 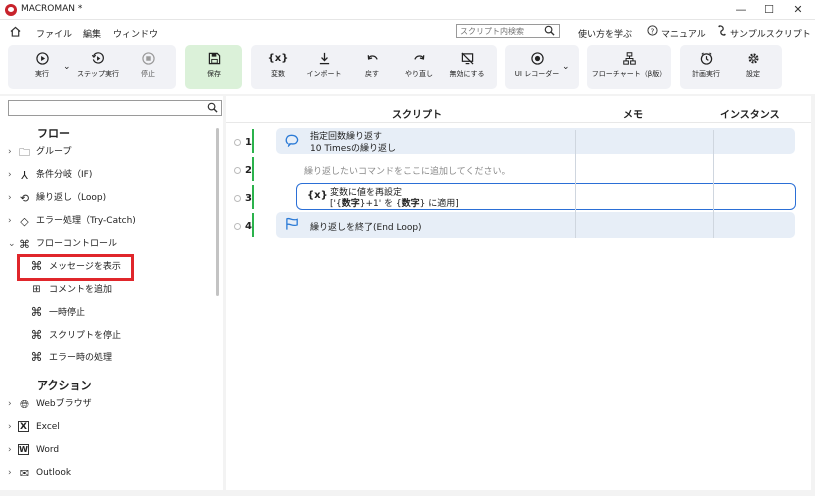 What do you see at coordinates (500, 31) in the screenshot?
I see `script-search-input` at bounding box center [500, 31].